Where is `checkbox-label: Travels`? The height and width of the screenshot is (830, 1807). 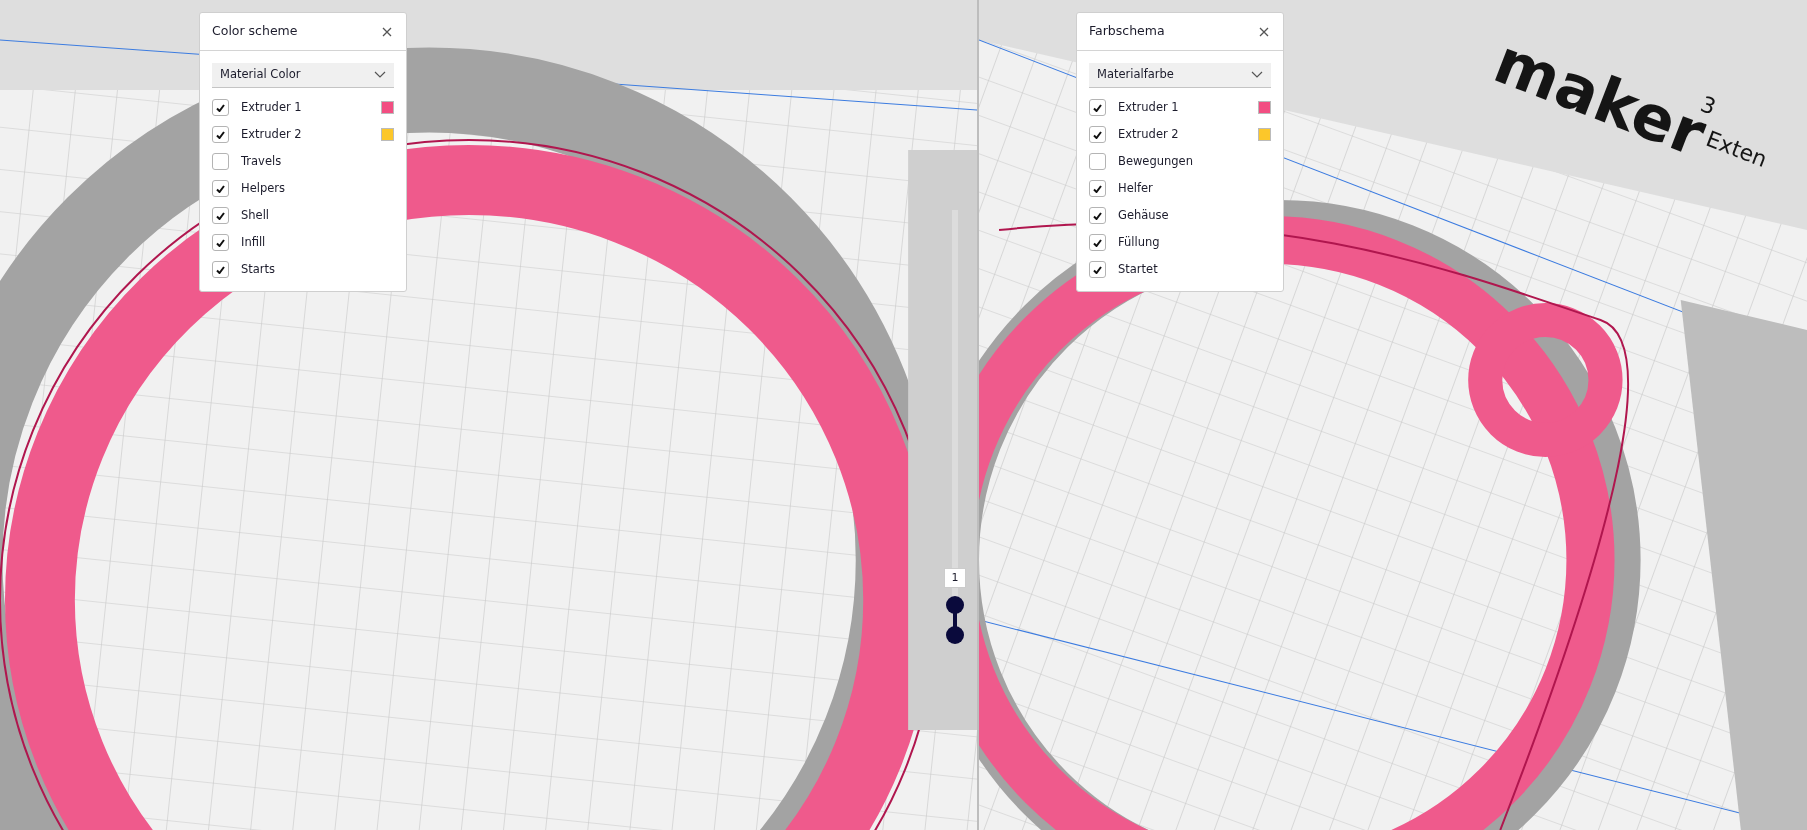 checkbox-label: Travels is located at coordinates (262, 161).